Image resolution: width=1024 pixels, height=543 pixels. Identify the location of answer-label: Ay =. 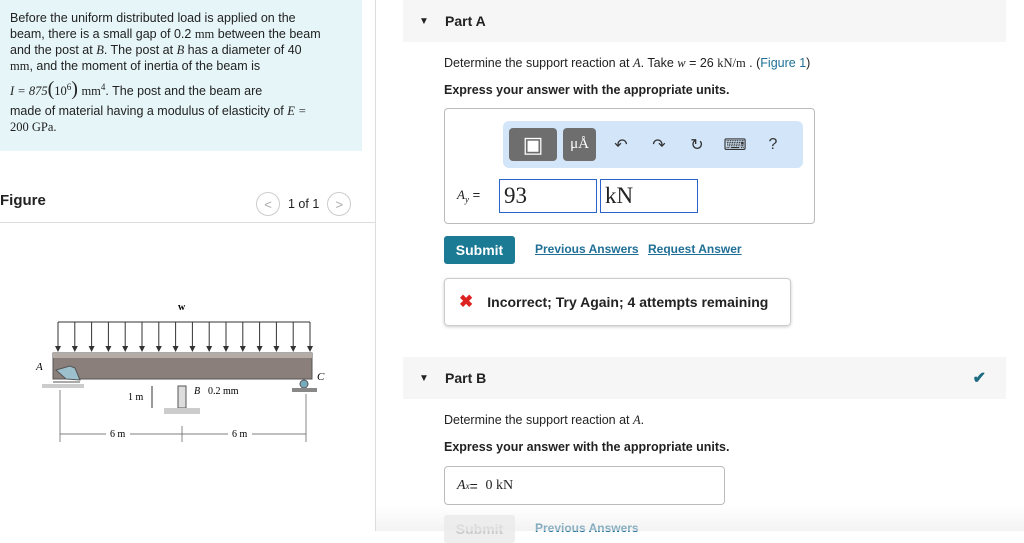
(468, 196).